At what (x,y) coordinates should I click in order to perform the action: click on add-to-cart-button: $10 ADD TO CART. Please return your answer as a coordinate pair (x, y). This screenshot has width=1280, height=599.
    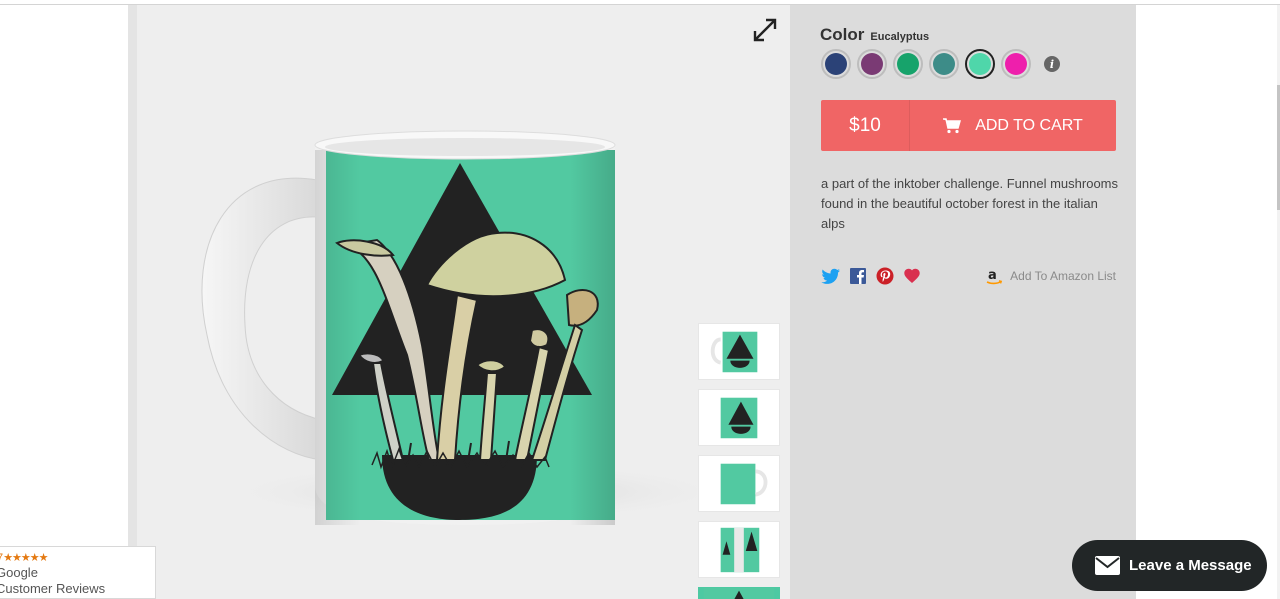
    Looking at the image, I should click on (968, 125).